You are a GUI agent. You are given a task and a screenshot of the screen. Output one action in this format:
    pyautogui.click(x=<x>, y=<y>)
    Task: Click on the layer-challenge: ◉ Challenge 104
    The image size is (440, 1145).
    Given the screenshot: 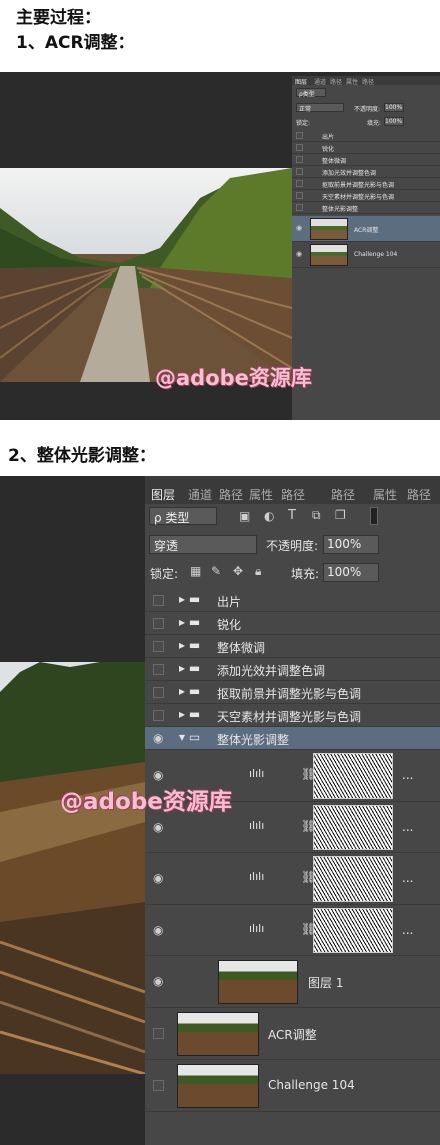 What is the action you would take?
    pyautogui.click(x=366, y=255)
    